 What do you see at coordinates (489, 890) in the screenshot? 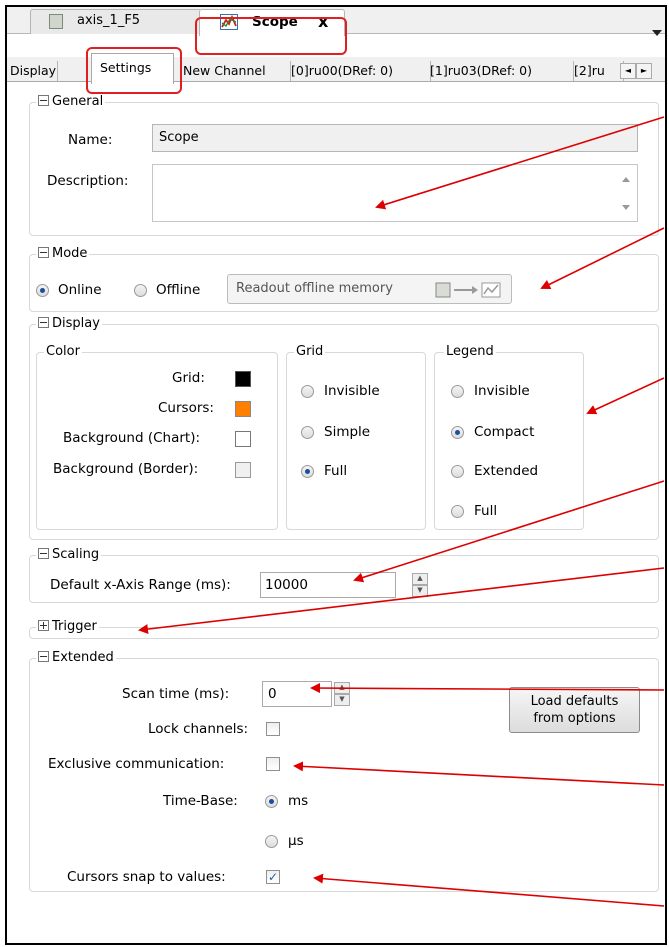
I see `annotation-arrow-cursors-snap` at bounding box center [489, 890].